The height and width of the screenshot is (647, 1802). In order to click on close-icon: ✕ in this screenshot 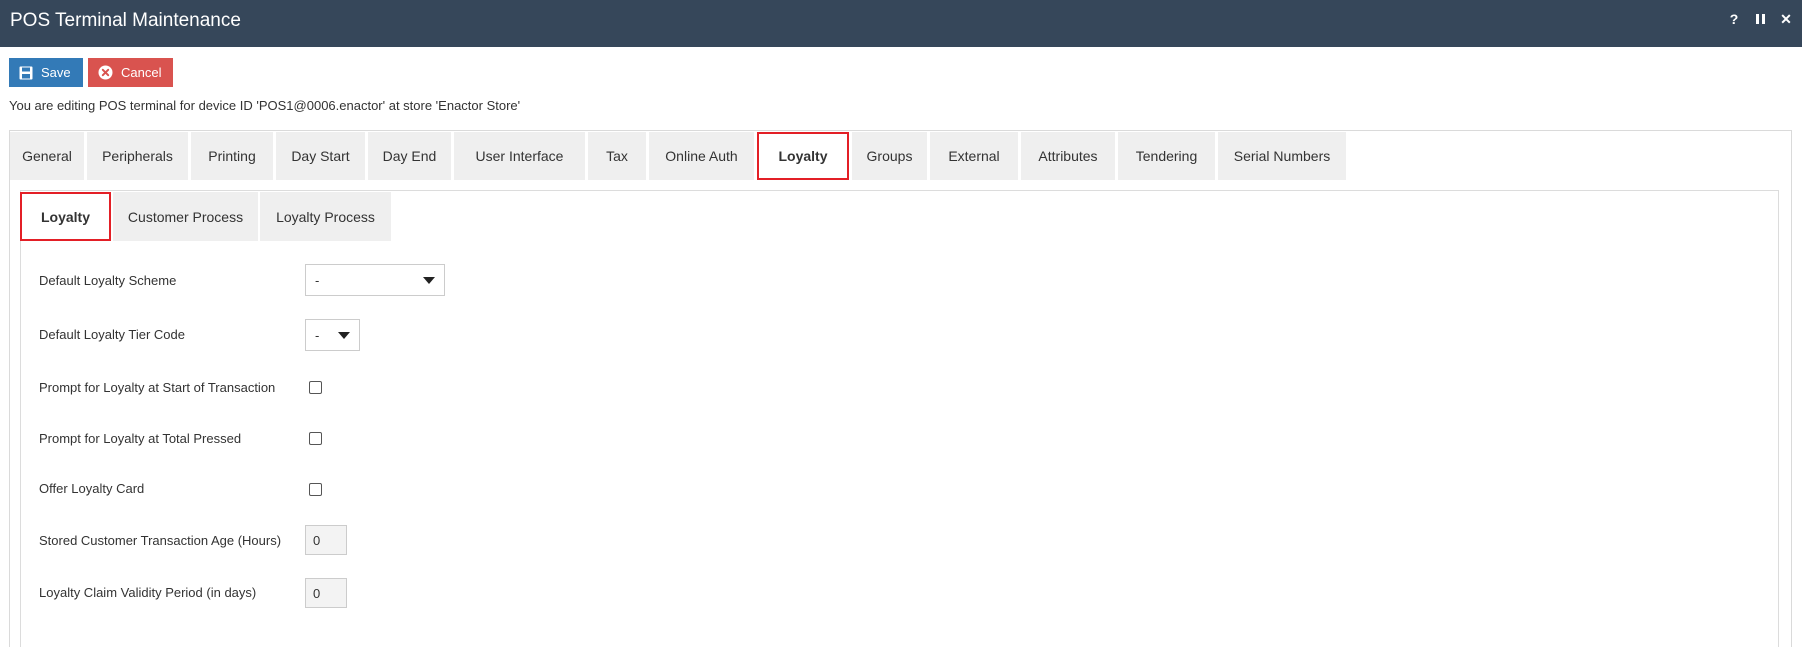, I will do `click(1786, 19)`.